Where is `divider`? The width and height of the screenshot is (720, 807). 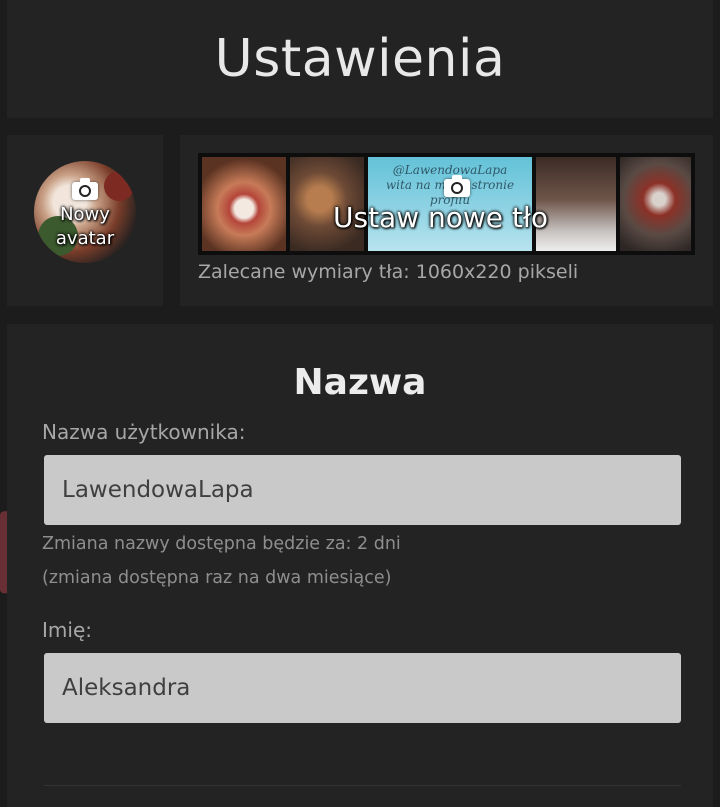
divider is located at coordinates (362, 785).